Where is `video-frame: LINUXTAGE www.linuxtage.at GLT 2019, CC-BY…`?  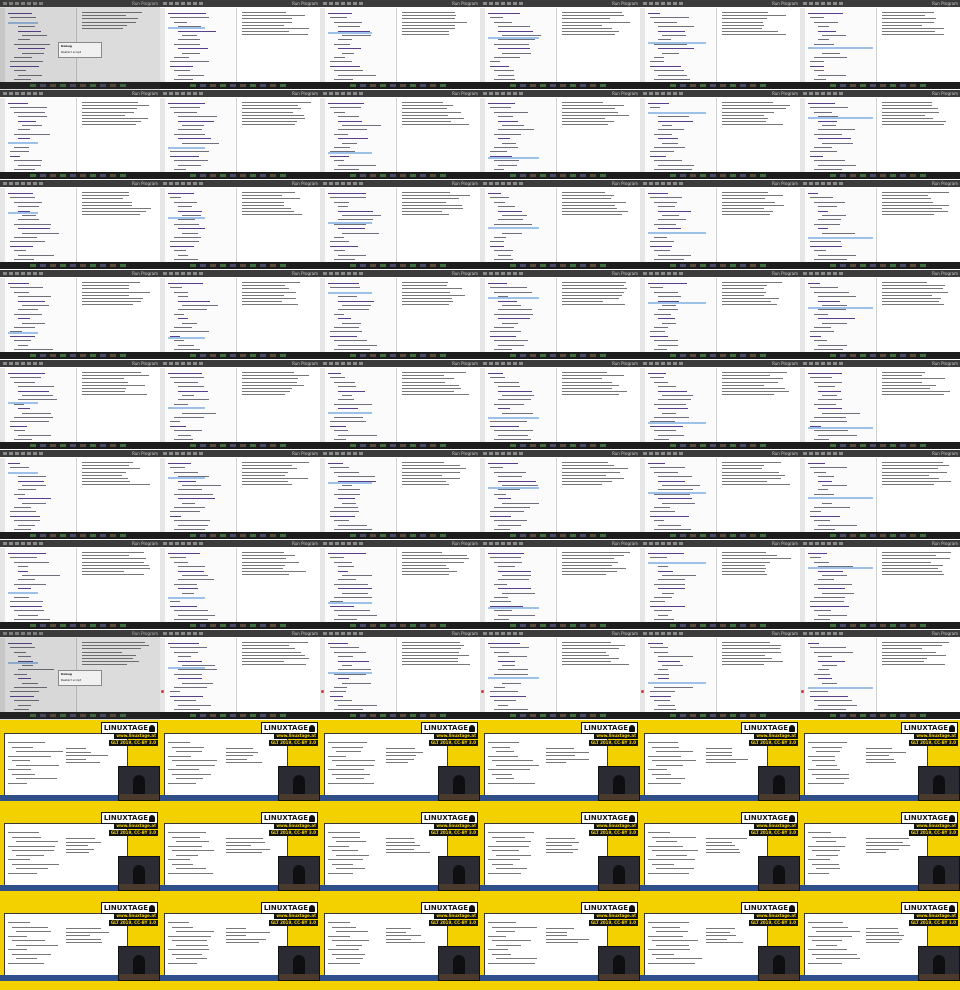
video-frame: LINUXTAGE www.linuxtage.at GLT 2019, CC-BY… is located at coordinates (400, 855).